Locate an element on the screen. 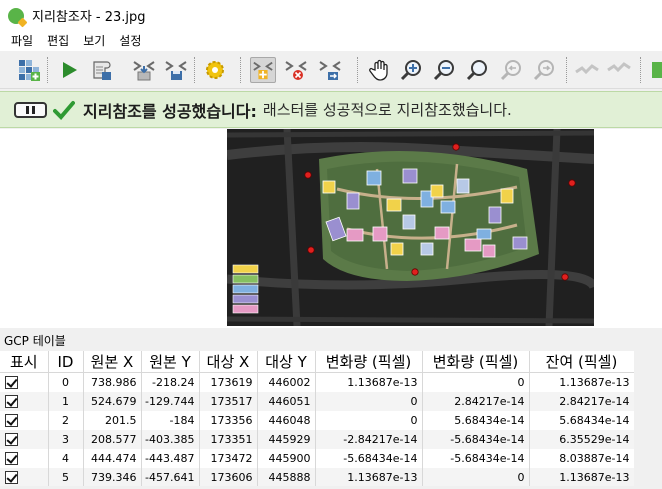  cell-src-y: -184 is located at coordinates (170, 420).